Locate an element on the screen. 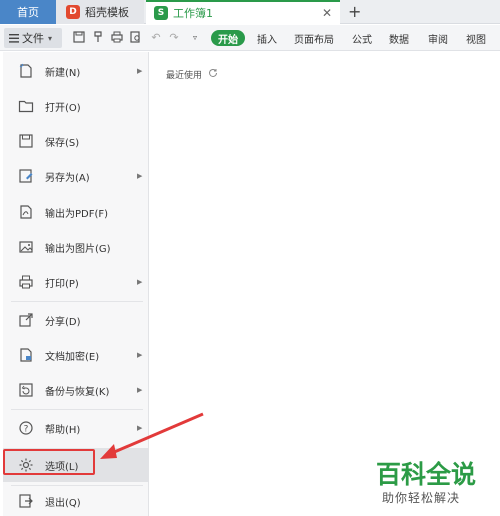 This screenshot has height=516, width=500. tab-workbook-label: 工作簿1 is located at coordinates (193, 13).